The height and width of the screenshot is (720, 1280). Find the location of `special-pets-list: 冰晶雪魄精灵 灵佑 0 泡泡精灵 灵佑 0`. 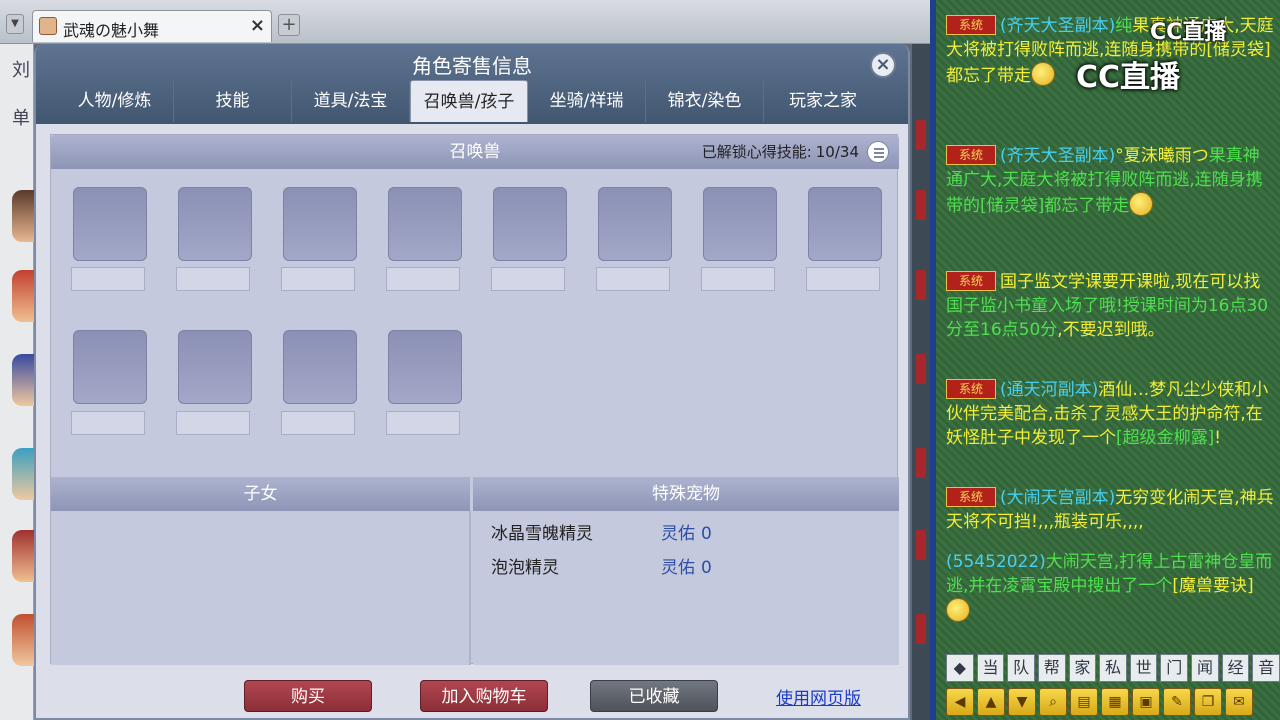

special-pets-list: 冰晶雪魄精灵 灵佑 0 泡泡精灵 灵佑 0 is located at coordinates (686, 588).